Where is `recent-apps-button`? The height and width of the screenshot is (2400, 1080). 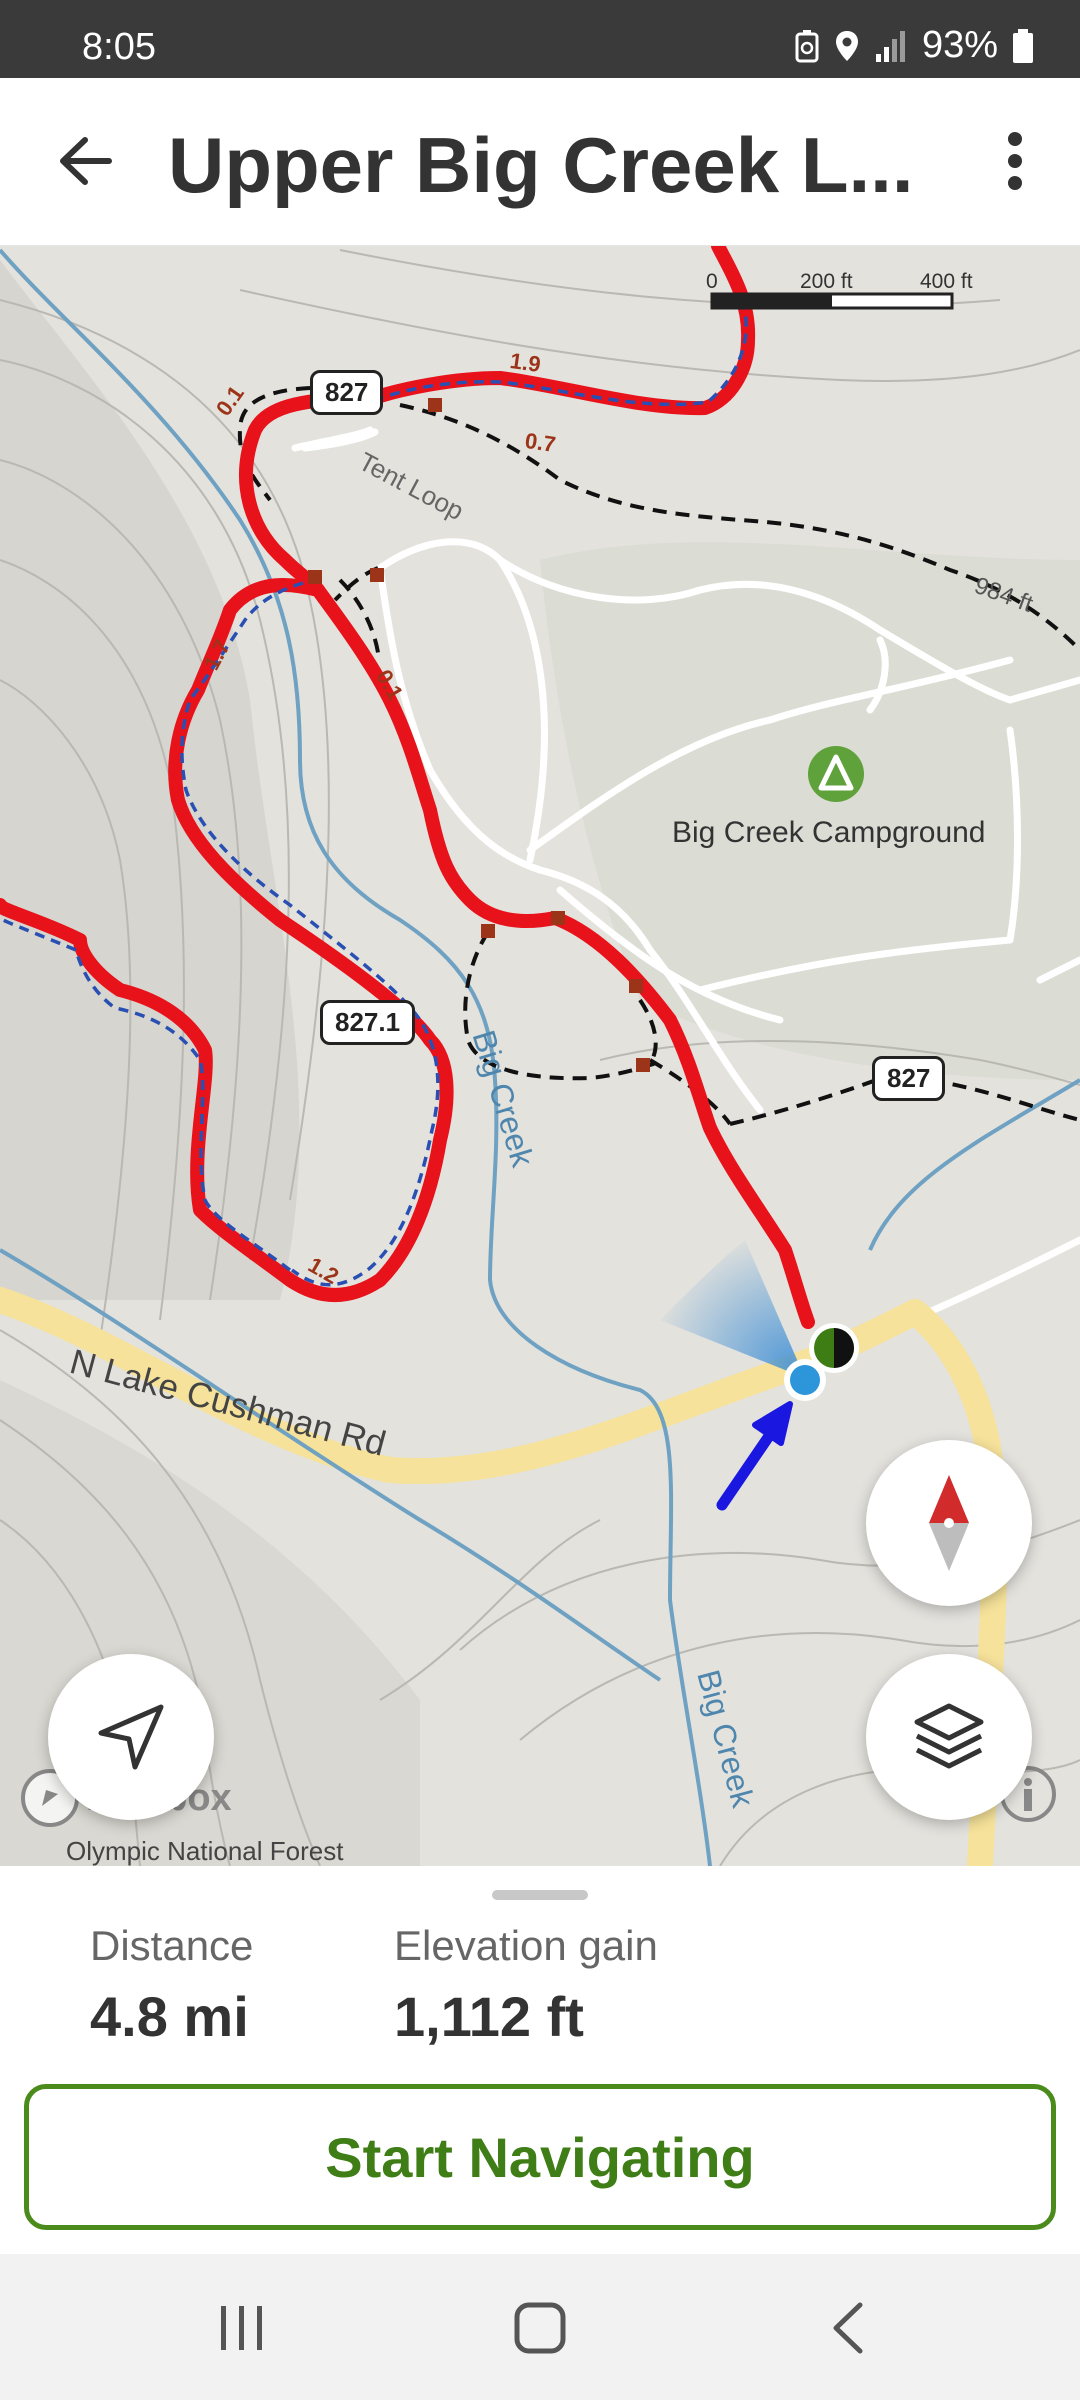 recent-apps-button is located at coordinates (242, 2328).